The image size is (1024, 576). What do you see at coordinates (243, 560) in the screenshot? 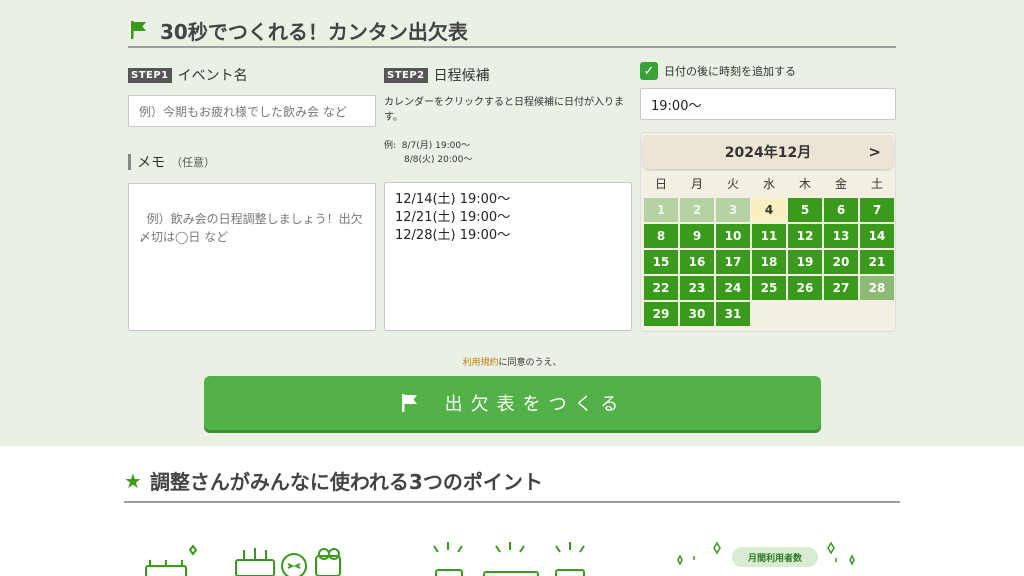
I see `party-illustration` at bounding box center [243, 560].